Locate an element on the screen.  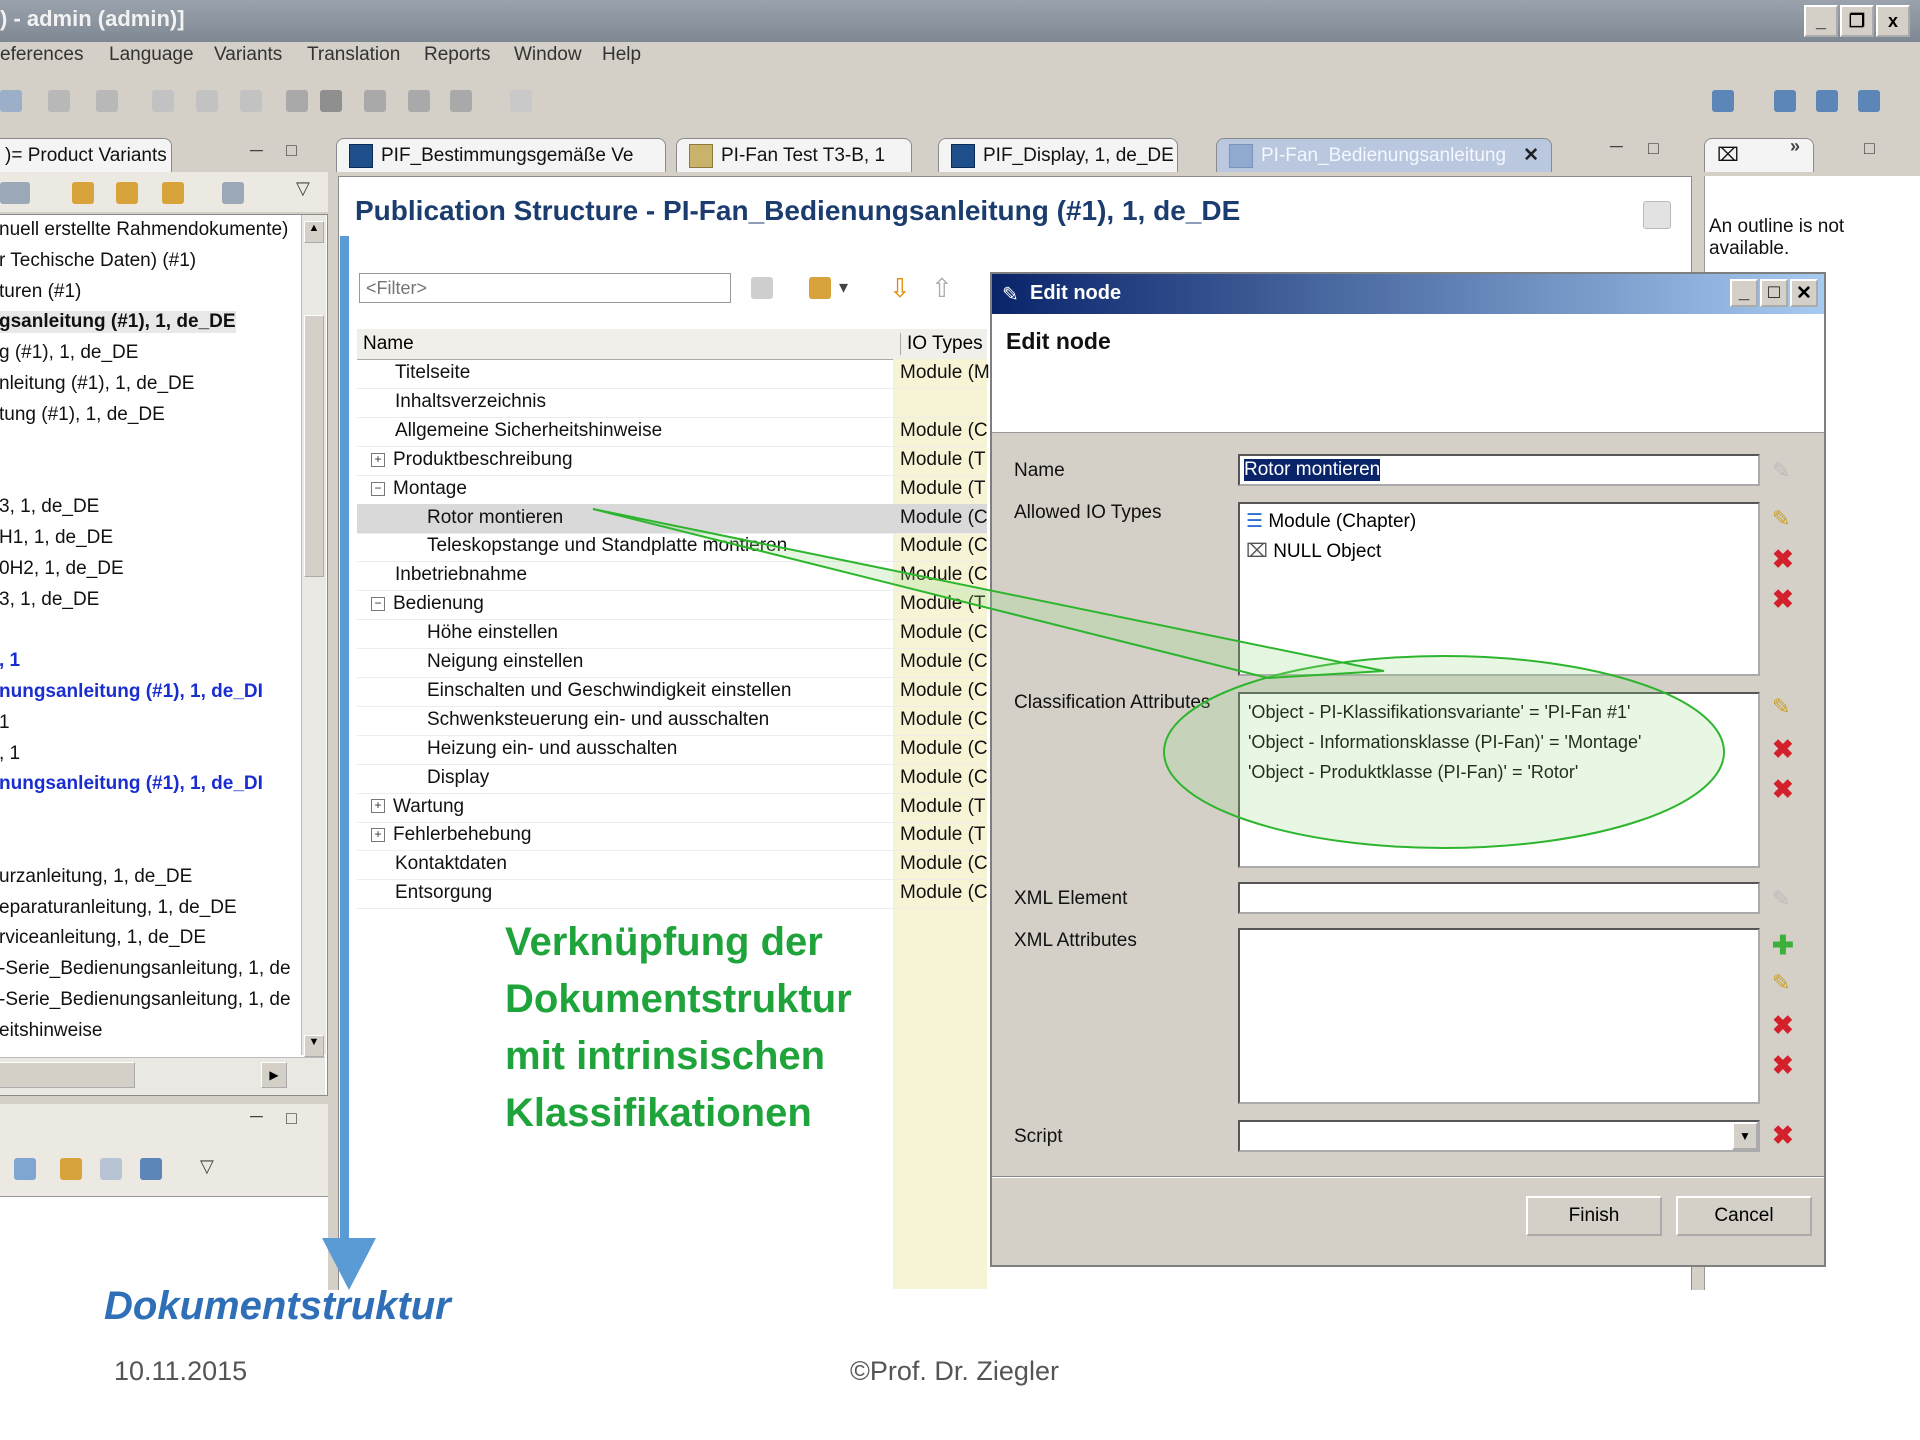
footer-author: ©Prof. Dr. Ziegler is located at coordinates (954, 1371).